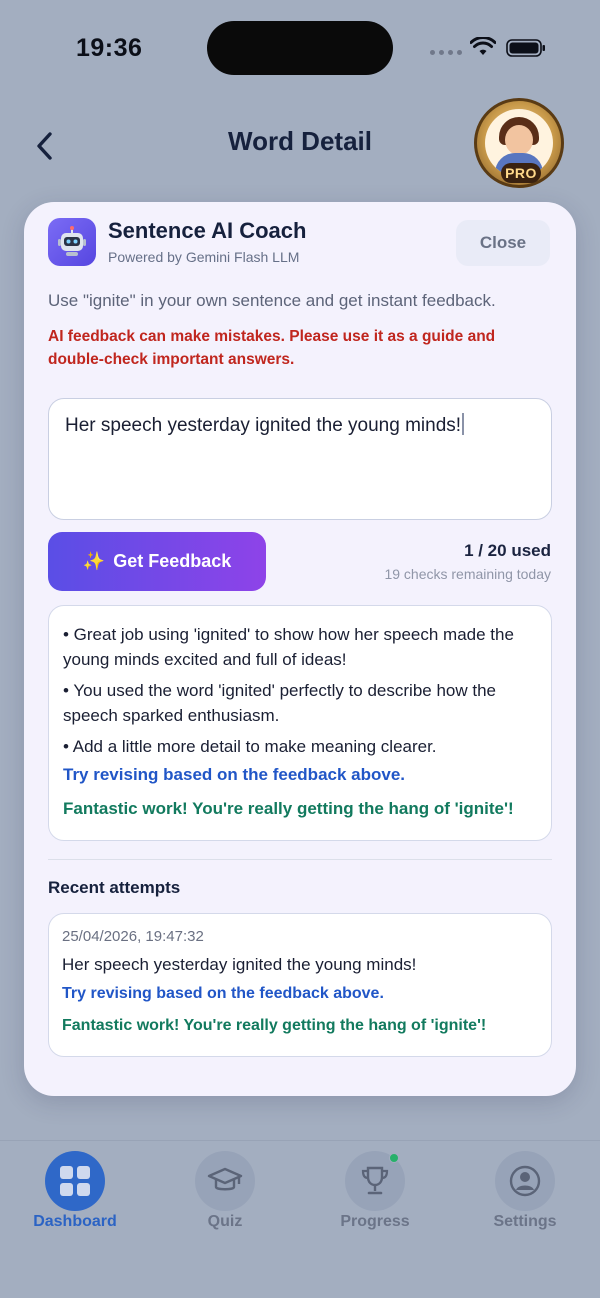 The image size is (600, 1298). I want to click on signal-icon, so click(446, 52).